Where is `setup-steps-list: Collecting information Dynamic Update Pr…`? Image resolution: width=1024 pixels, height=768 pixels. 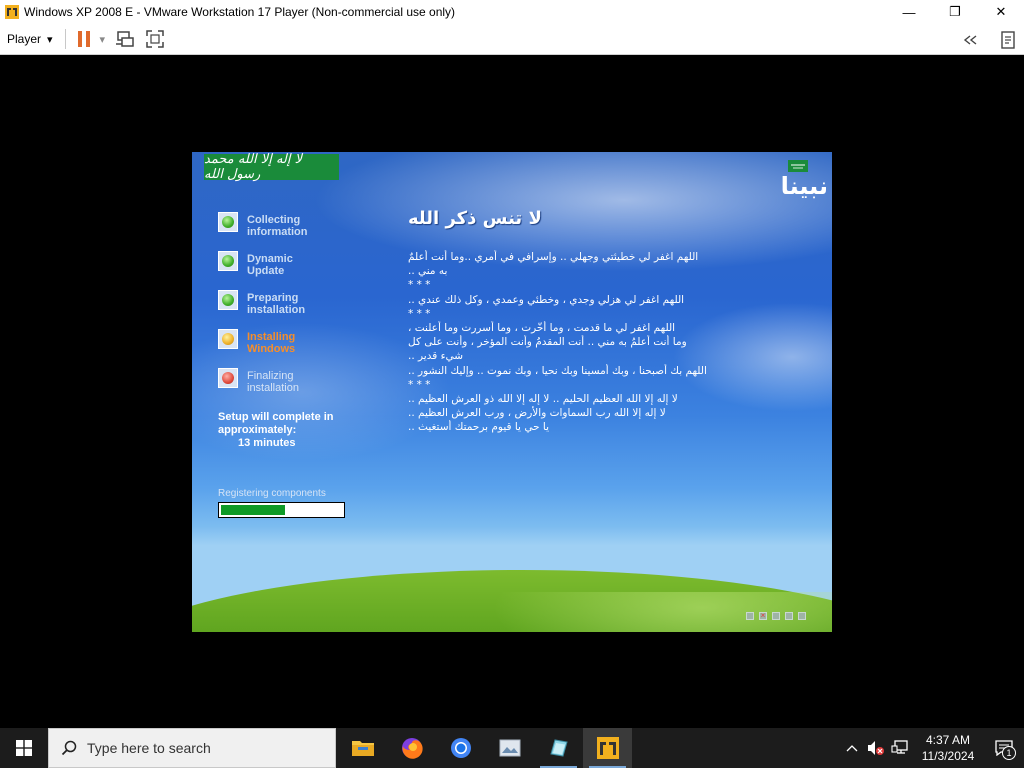
setup-steps-list: Collecting information Dynamic Update Pr… is located at coordinates (288, 309).